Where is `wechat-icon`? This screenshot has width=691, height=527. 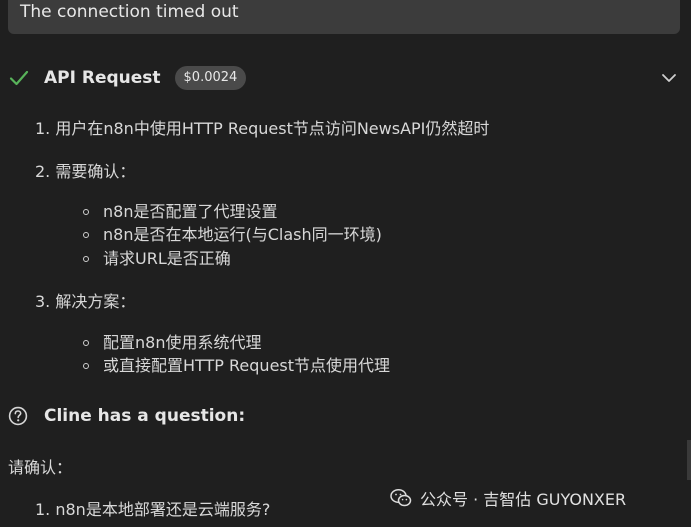 wechat-icon is located at coordinates (401, 498).